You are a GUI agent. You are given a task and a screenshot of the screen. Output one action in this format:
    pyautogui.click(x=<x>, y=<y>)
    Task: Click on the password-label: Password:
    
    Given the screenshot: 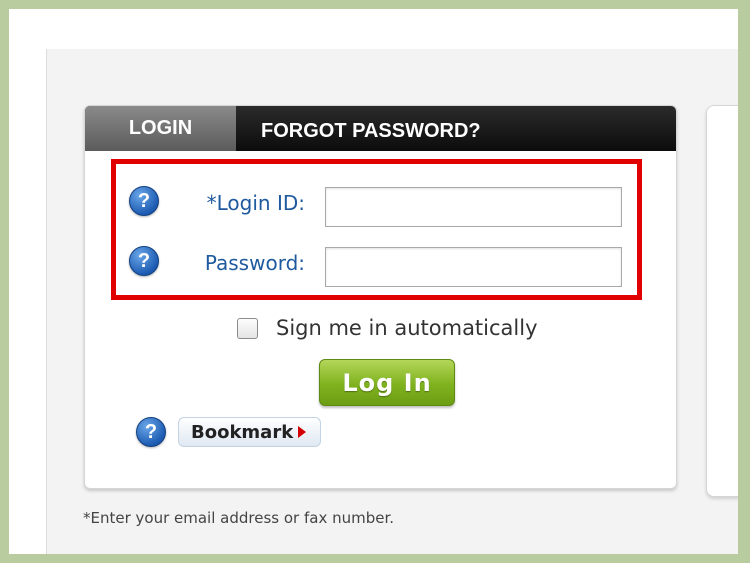 What is the action you would take?
    pyautogui.click(x=254, y=263)
    